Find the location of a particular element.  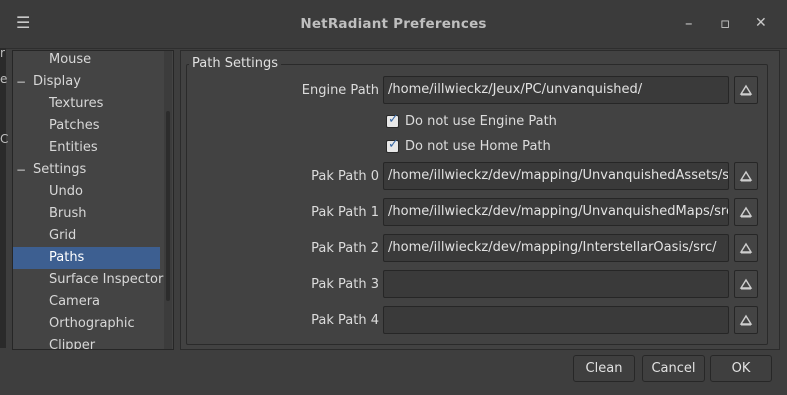

tree-item-paths: Paths is located at coordinates (86, 258).